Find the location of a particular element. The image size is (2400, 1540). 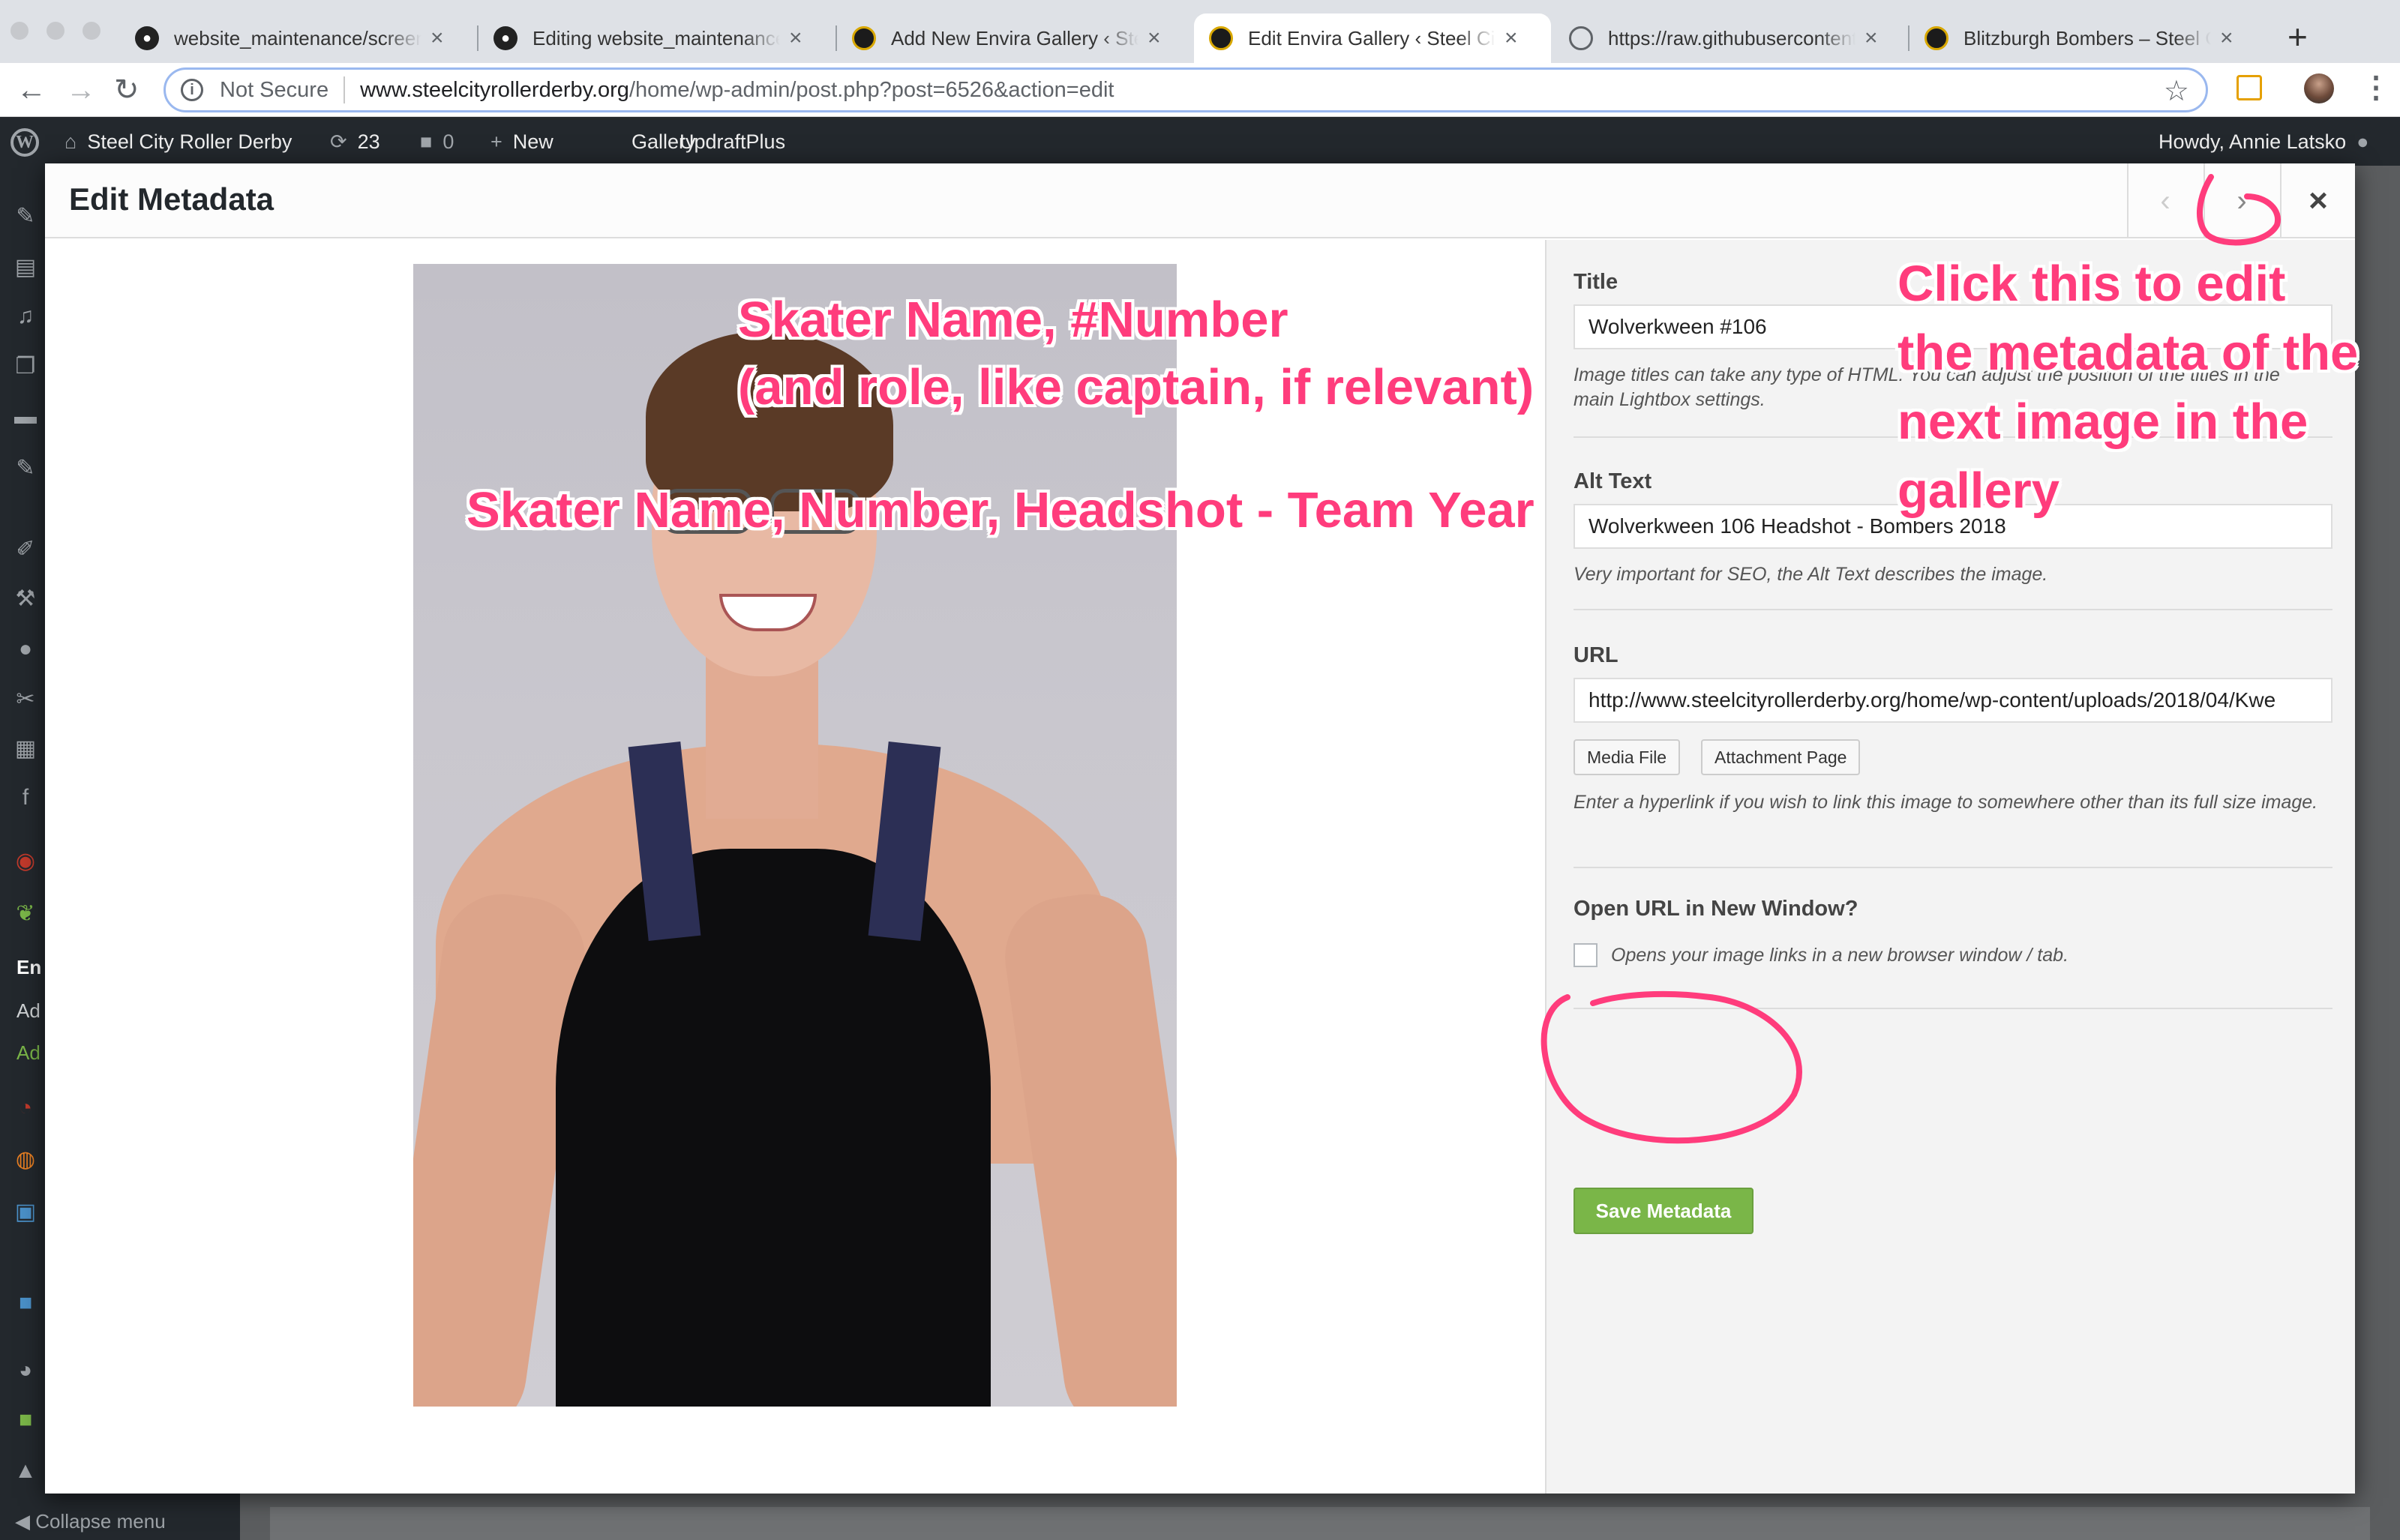

next-image-button: › is located at coordinates (2241, 200).